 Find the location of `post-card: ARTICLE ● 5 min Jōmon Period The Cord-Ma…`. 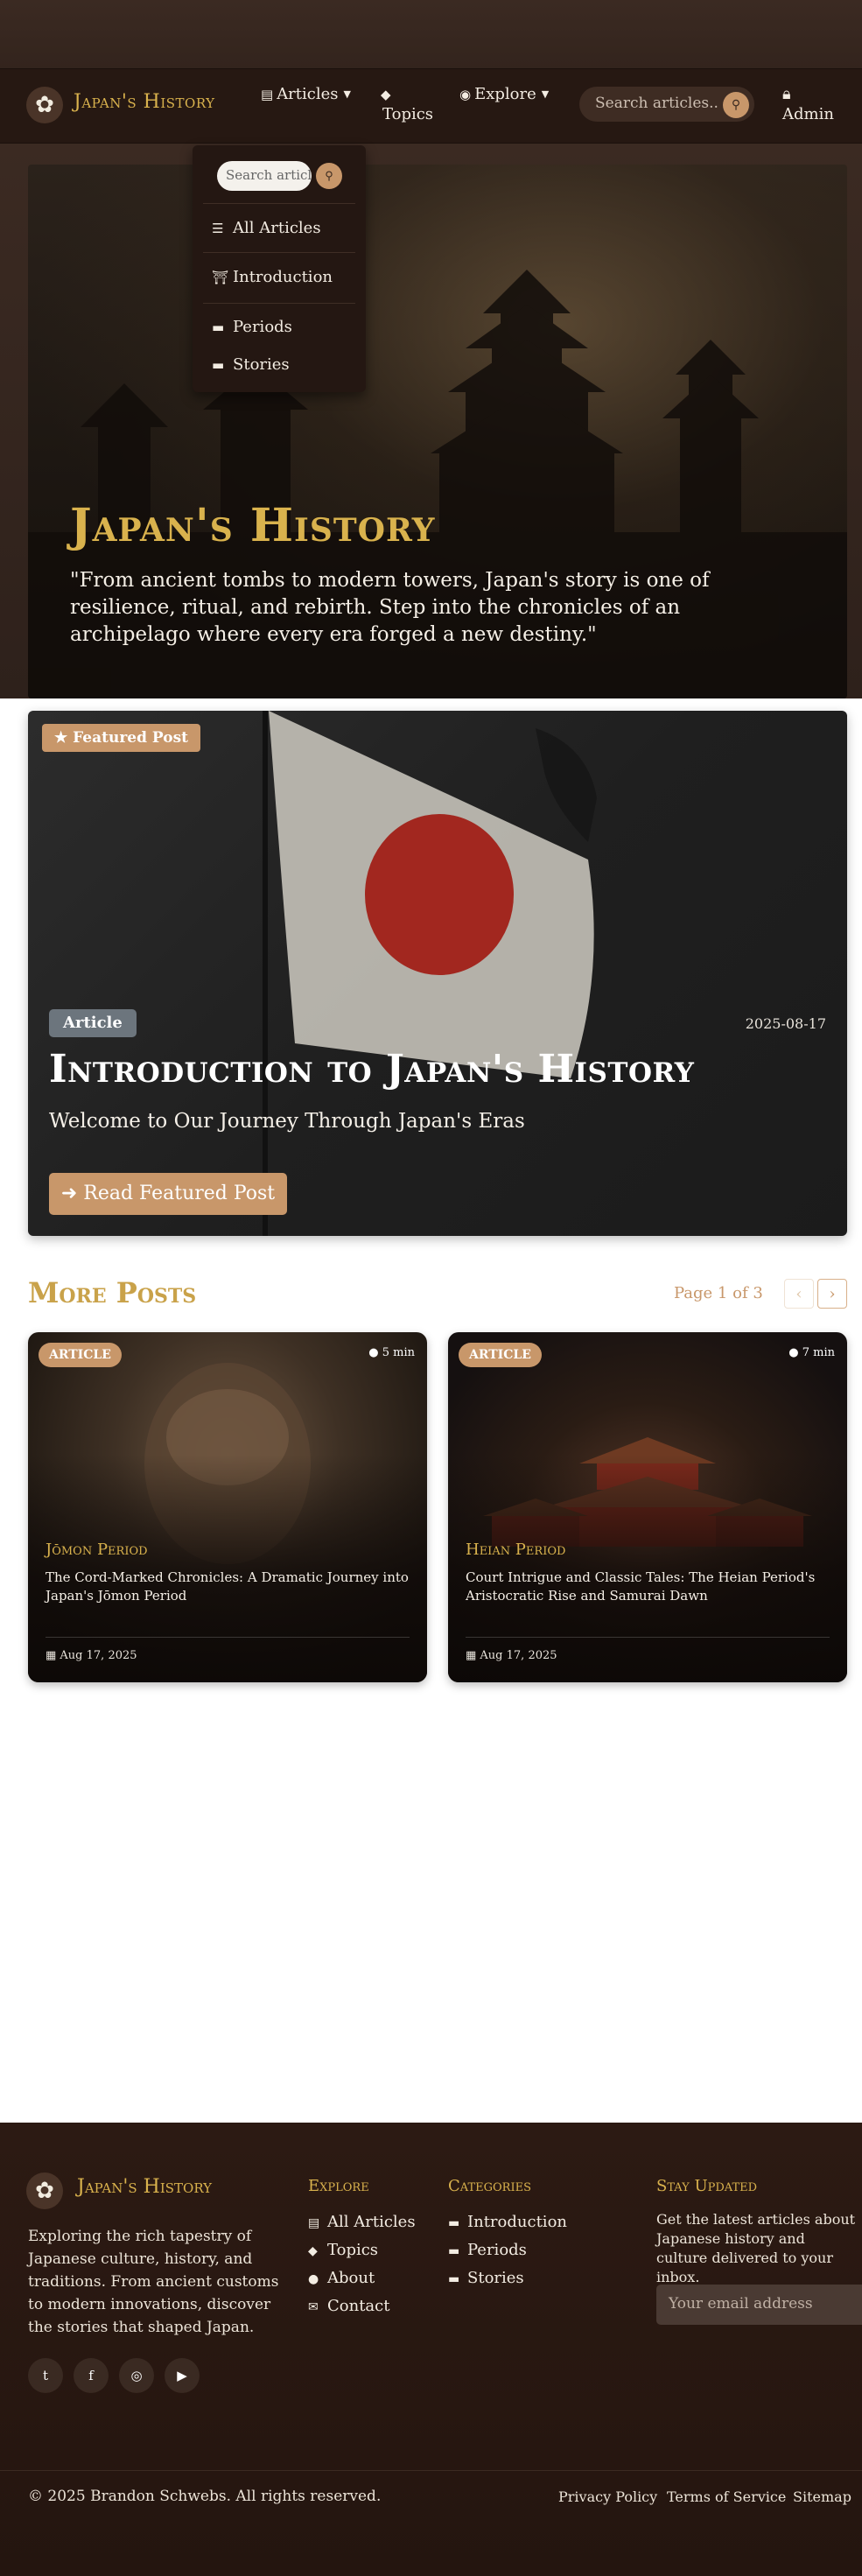

post-card: ARTICLE ● 5 min Jōmon Period The Cord-Ma… is located at coordinates (227, 1507).